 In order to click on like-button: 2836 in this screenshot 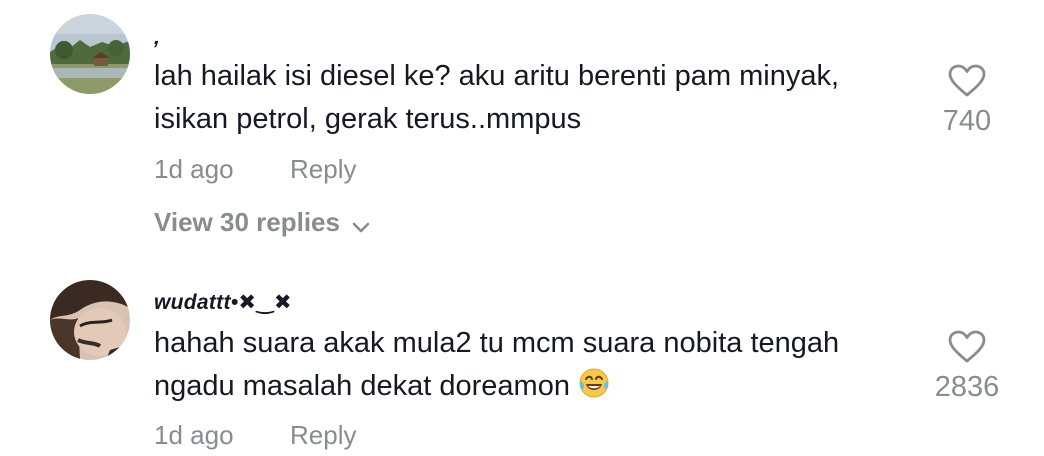, I will do `click(967, 367)`.